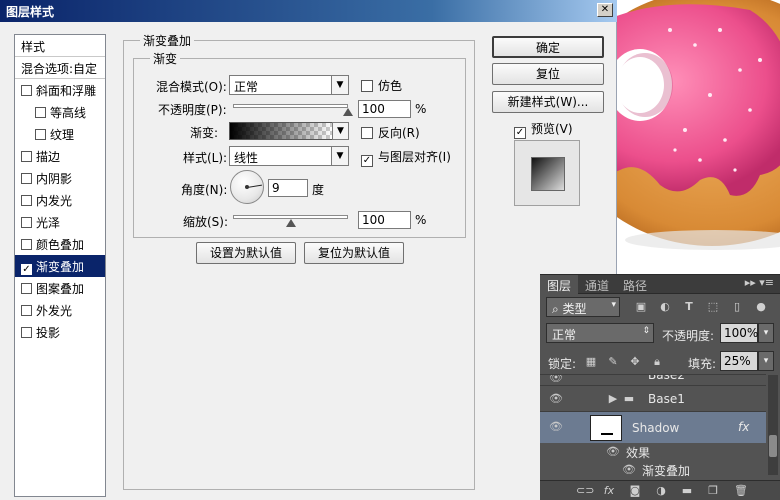 This screenshot has width=780, height=500. I want to click on expand-arrow-icon: ▶, so click(613, 399).